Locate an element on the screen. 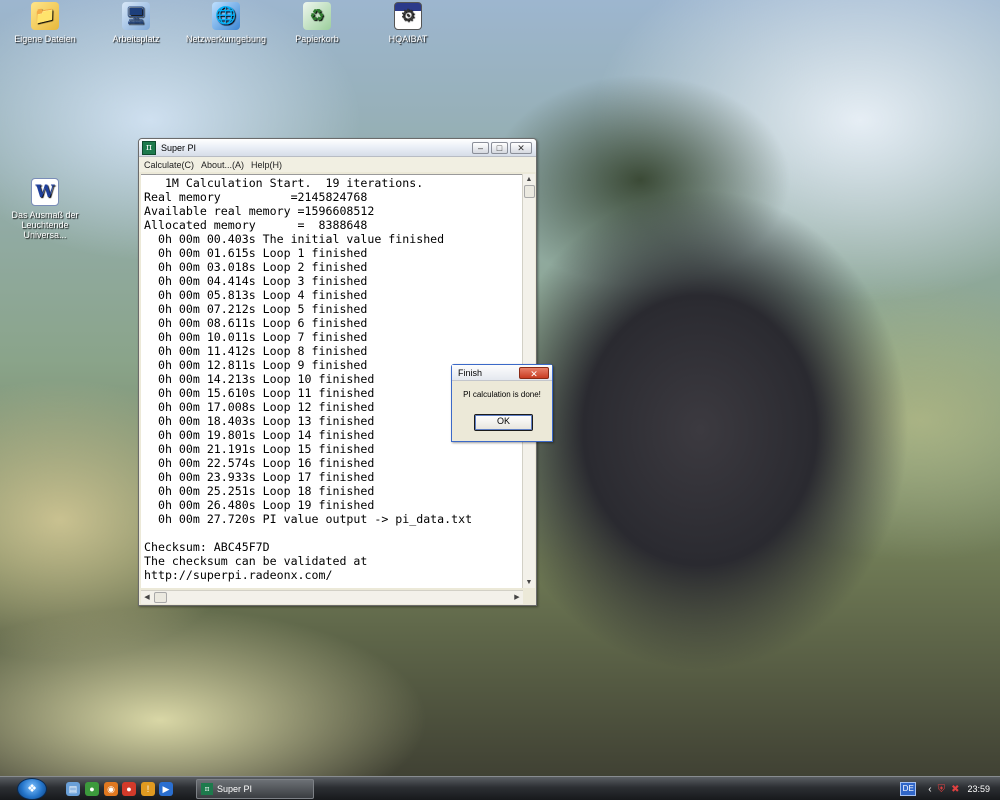 This screenshot has height=800, width=1000. close-button: ✕ is located at coordinates (521, 147).